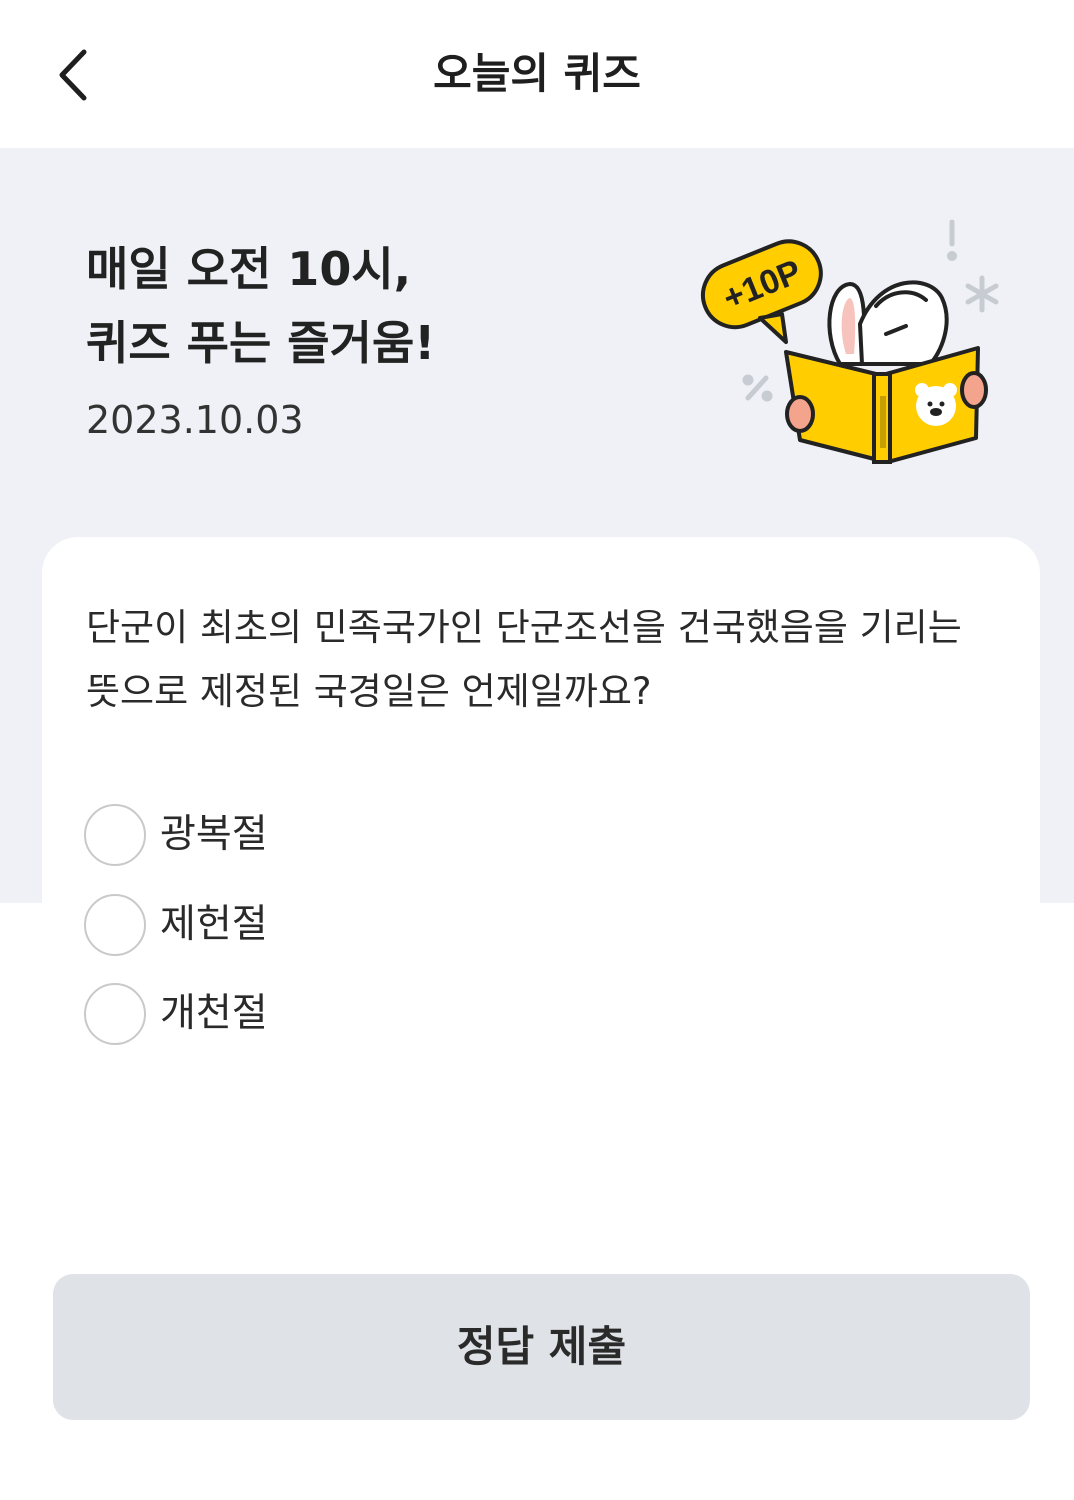 The width and height of the screenshot is (1074, 1500). What do you see at coordinates (800, 414) in the screenshot?
I see `left-hand` at bounding box center [800, 414].